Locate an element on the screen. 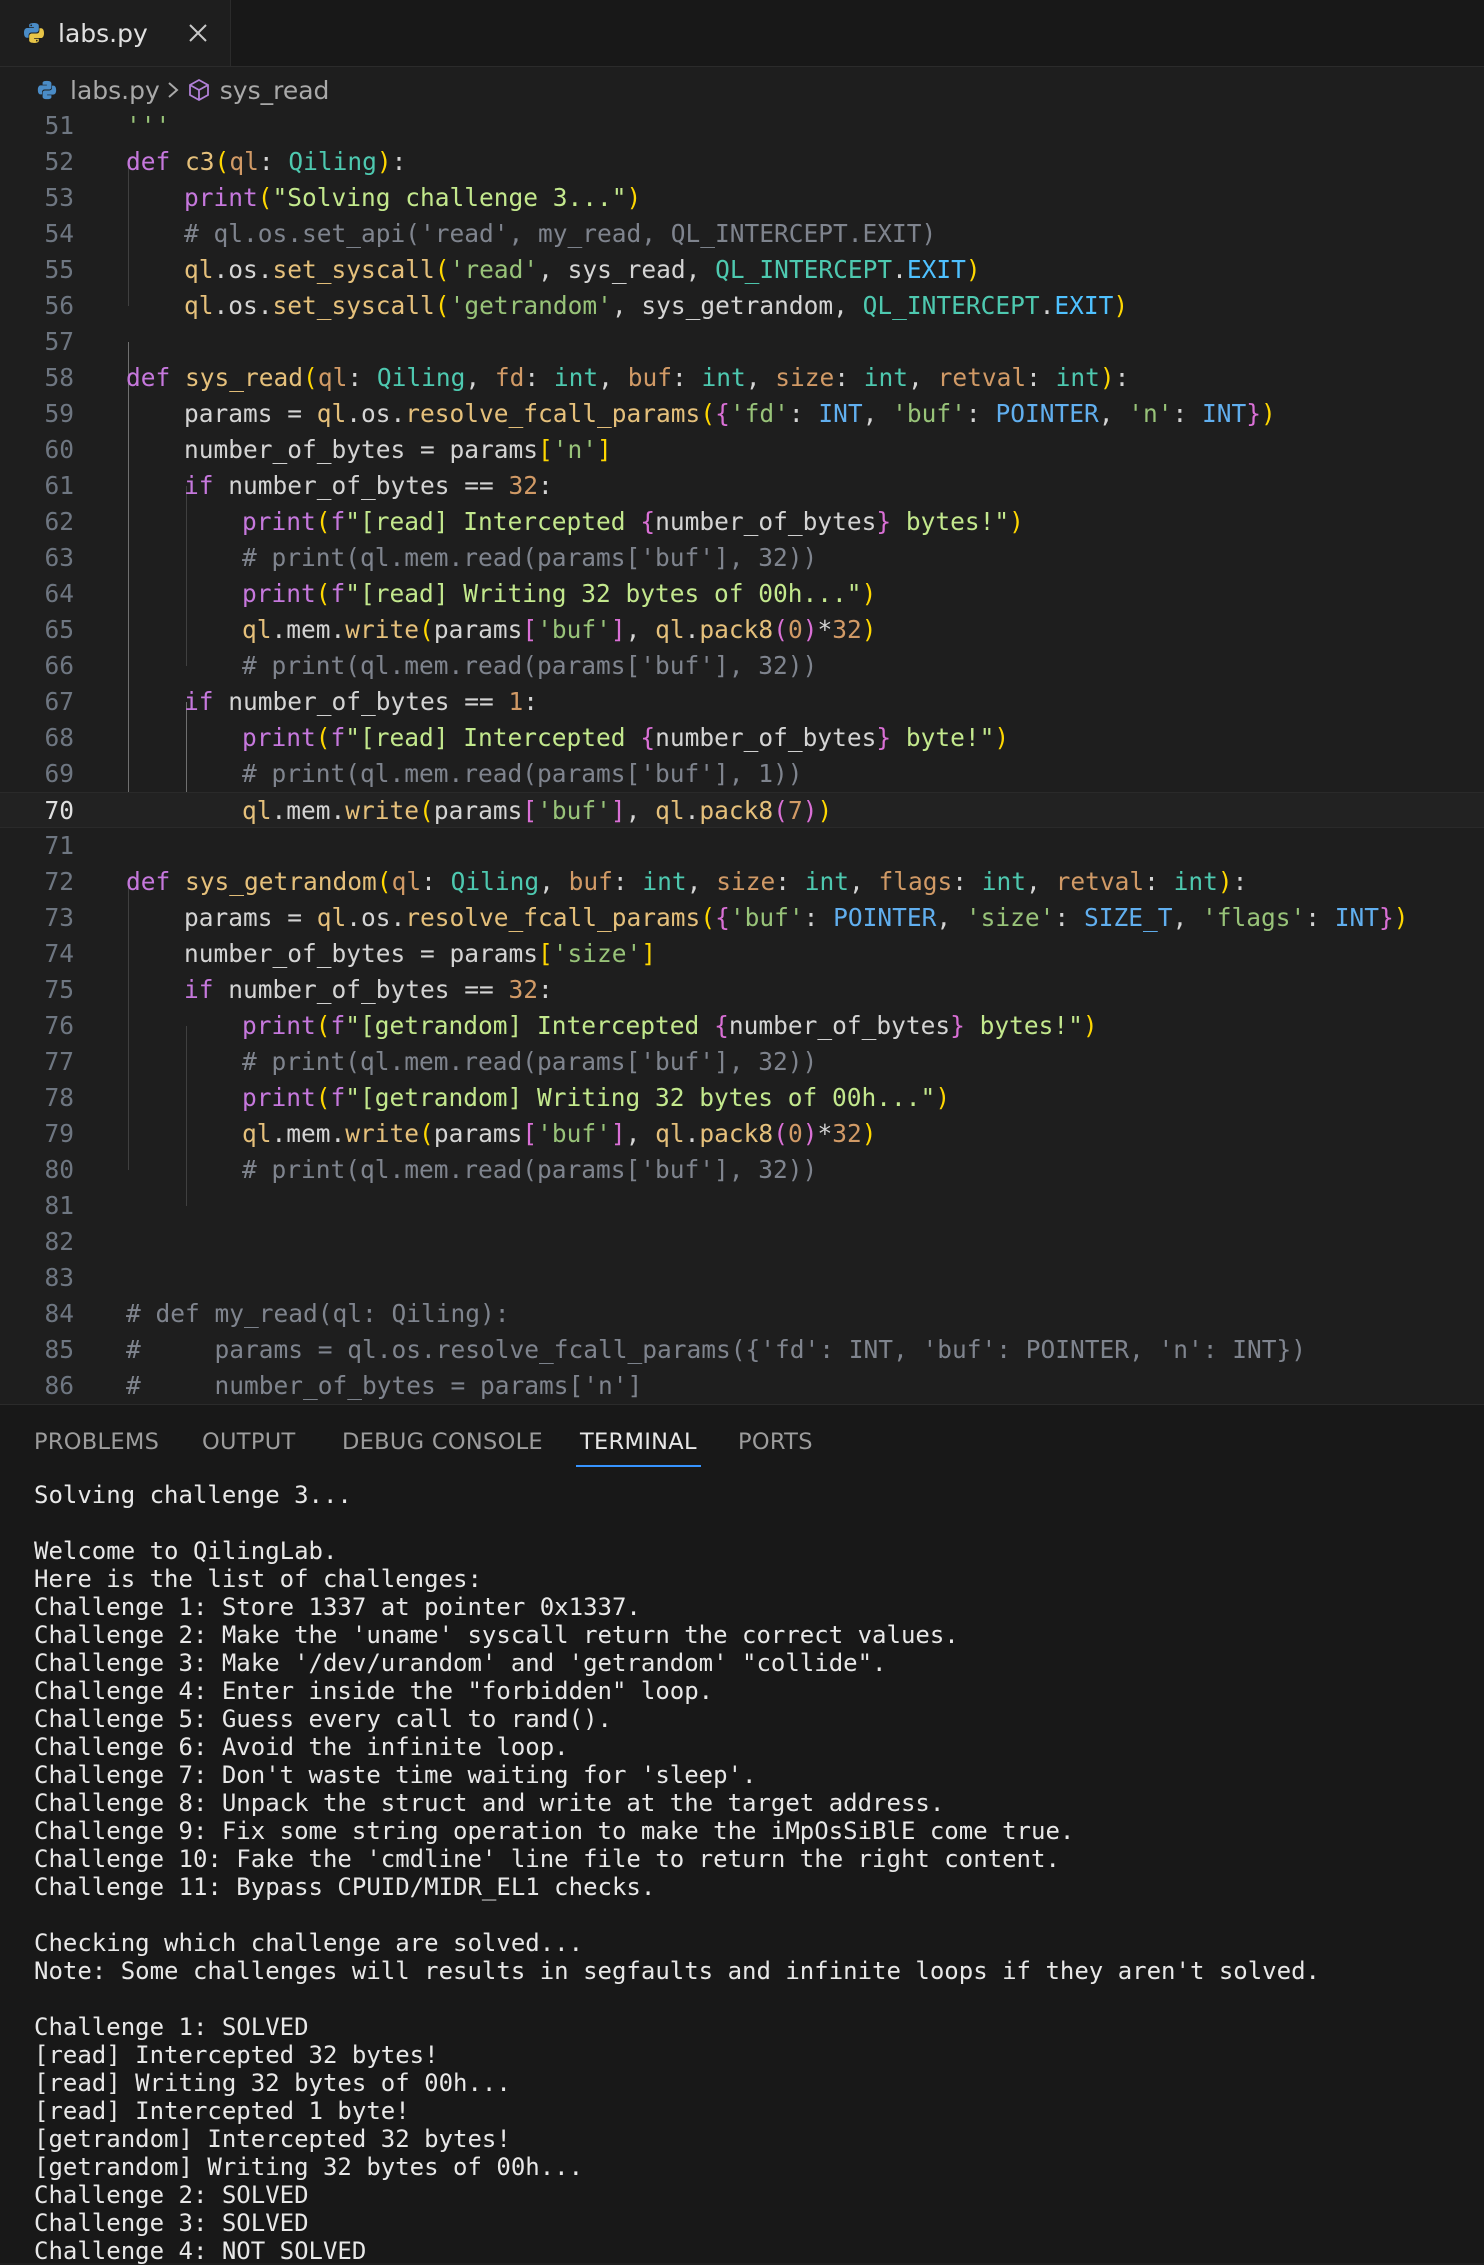  close-tab-icon is located at coordinates (198, 33).